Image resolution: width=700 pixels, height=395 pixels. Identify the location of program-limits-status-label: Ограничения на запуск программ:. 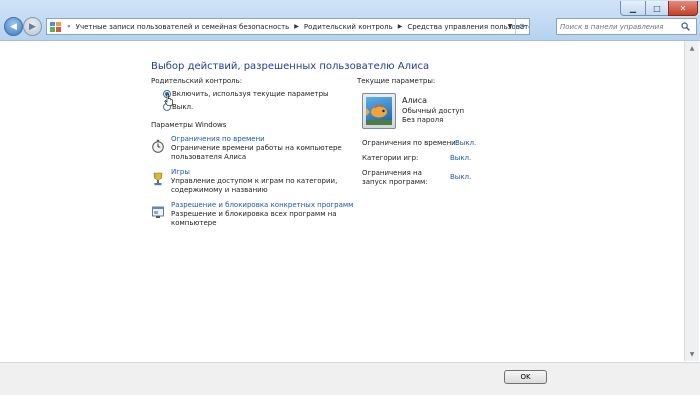
(395, 178).